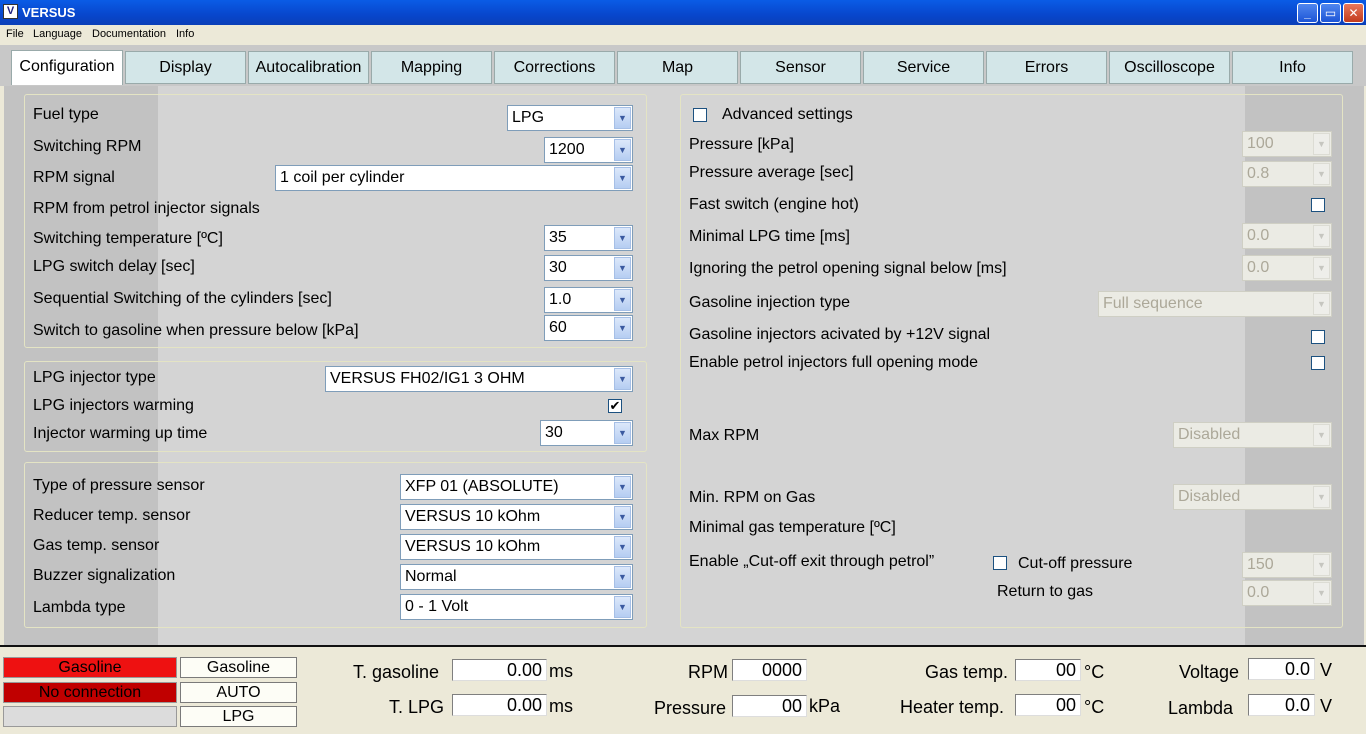 This screenshot has width=1366, height=734. I want to click on injector-warming-time-value: 30, so click(554, 432).